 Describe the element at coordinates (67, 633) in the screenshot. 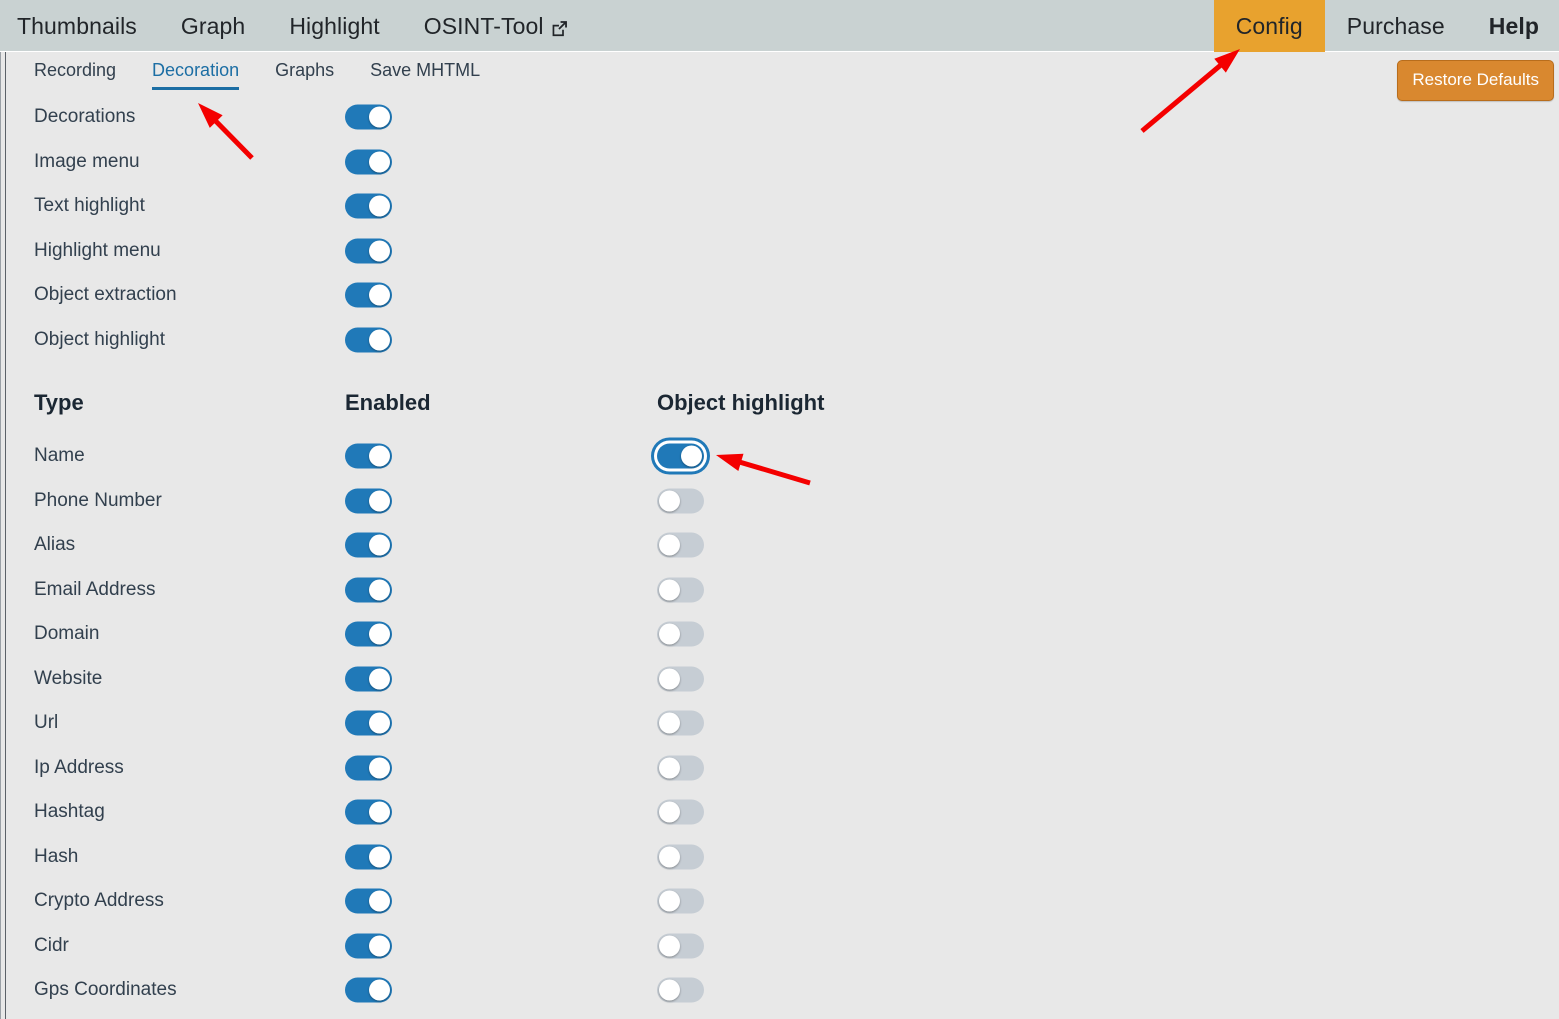

I see `type-label-domain: Domain` at that location.